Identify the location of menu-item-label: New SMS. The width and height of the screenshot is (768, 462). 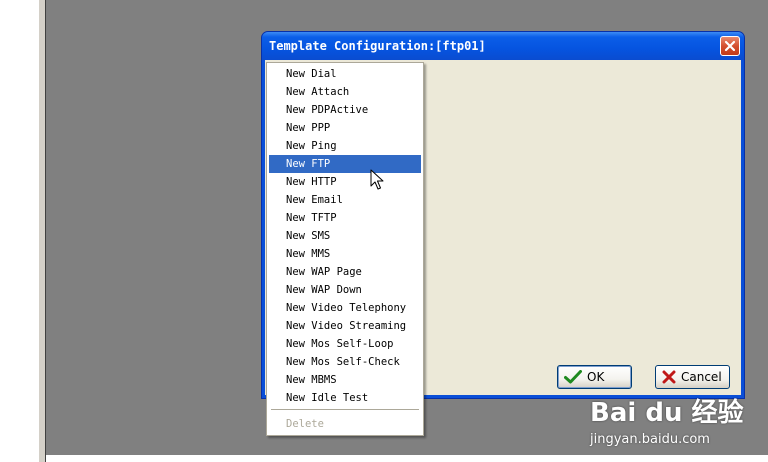
(308, 236).